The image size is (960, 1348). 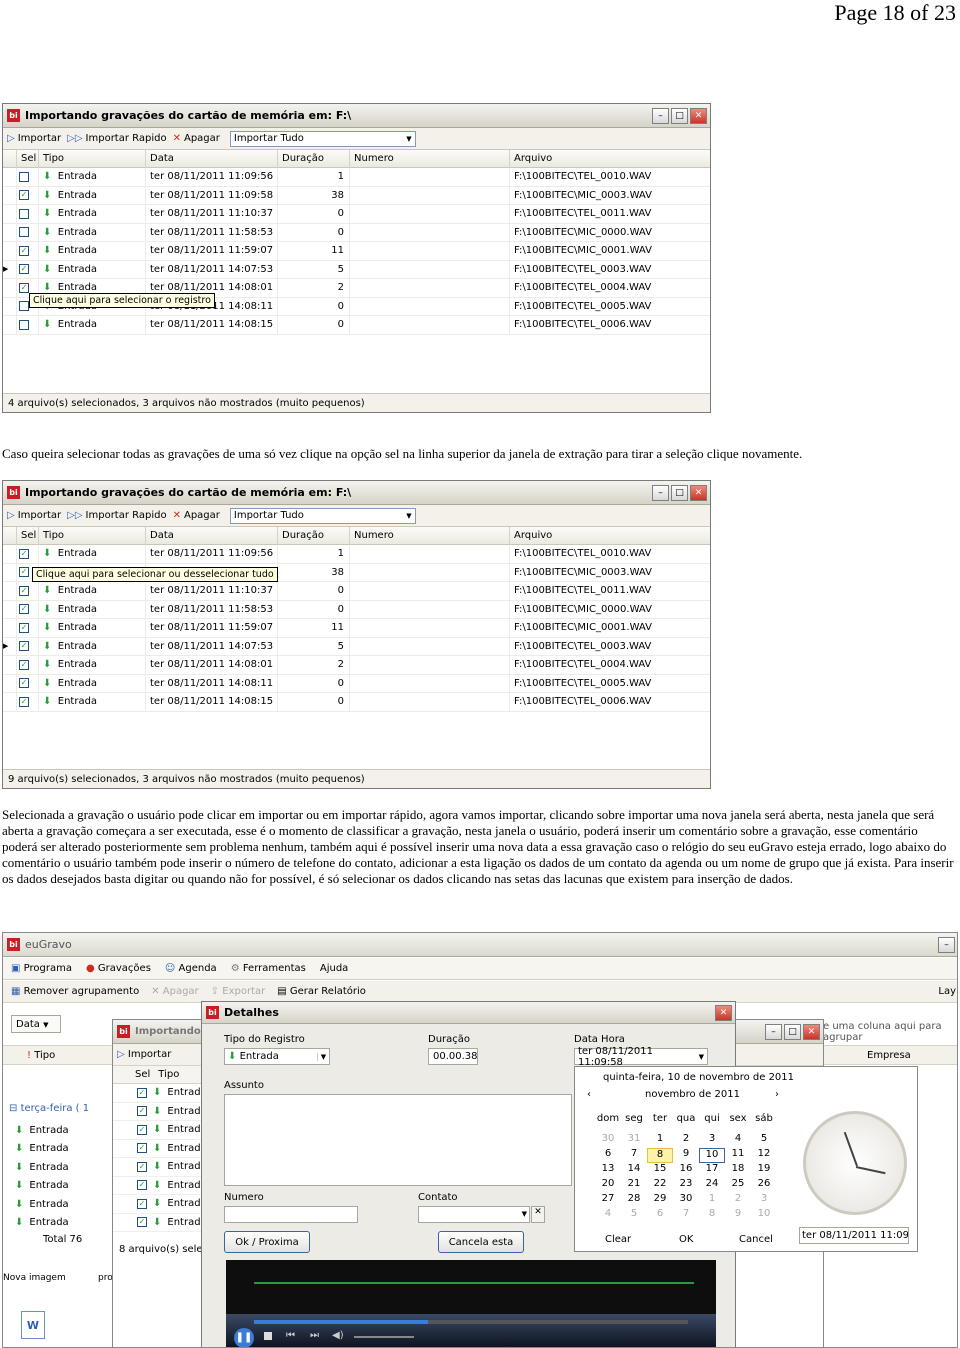 What do you see at coordinates (41, 968) in the screenshot?
I see `menu-programa: ▣ Programa` at bounding box center [41, 968].